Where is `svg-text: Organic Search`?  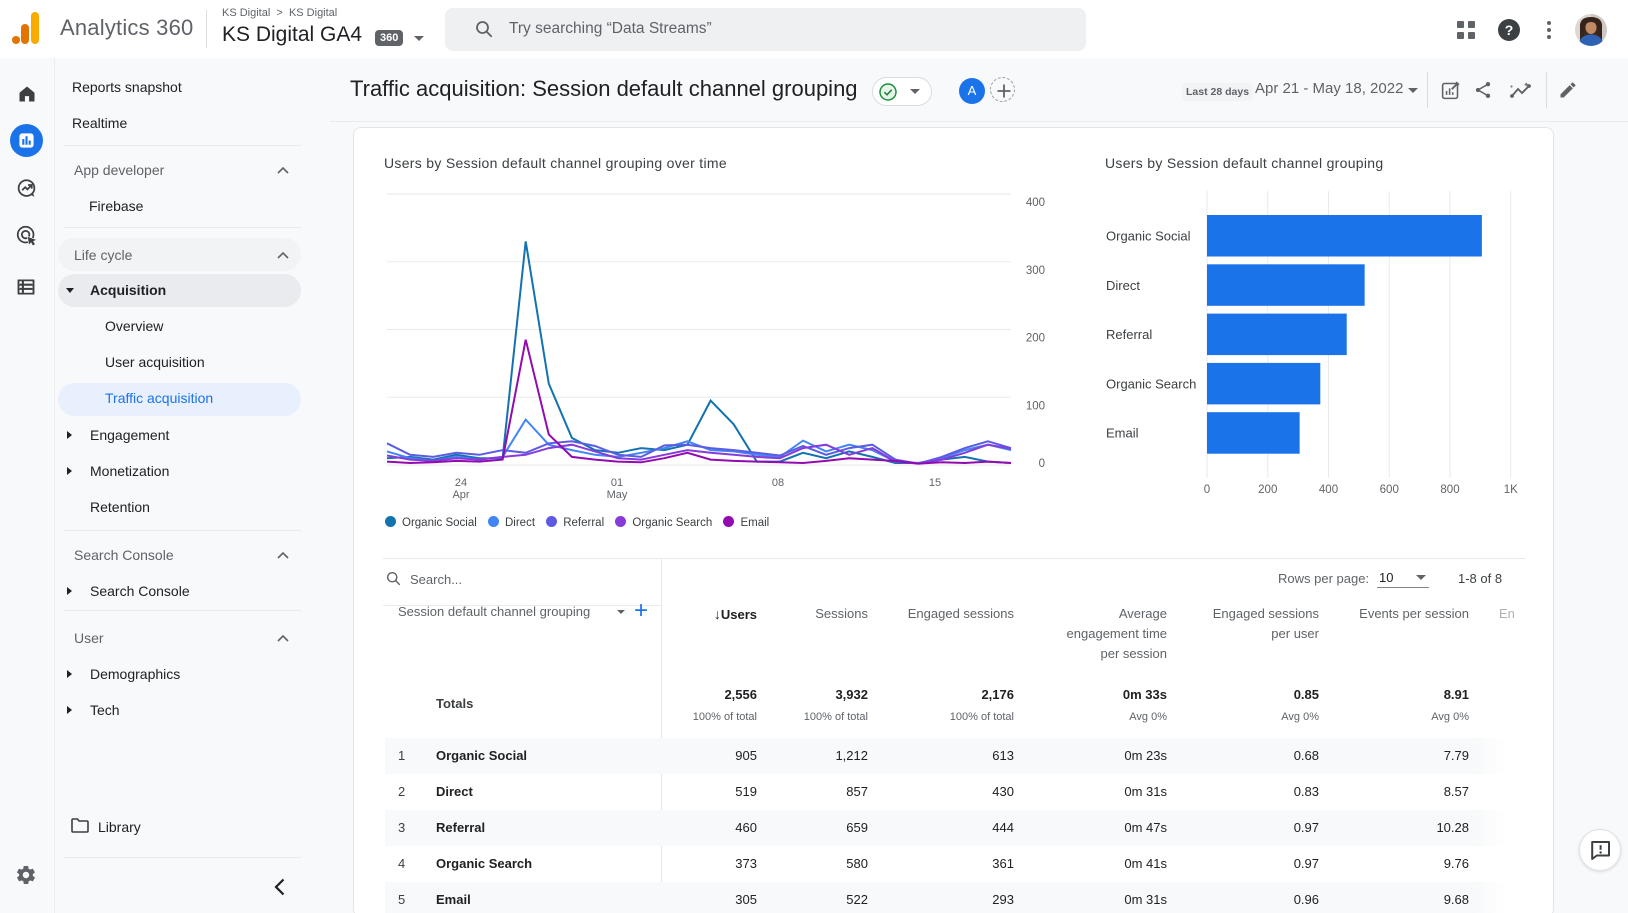
svg-text: Organic Search is located at coordinates (1151, 383).